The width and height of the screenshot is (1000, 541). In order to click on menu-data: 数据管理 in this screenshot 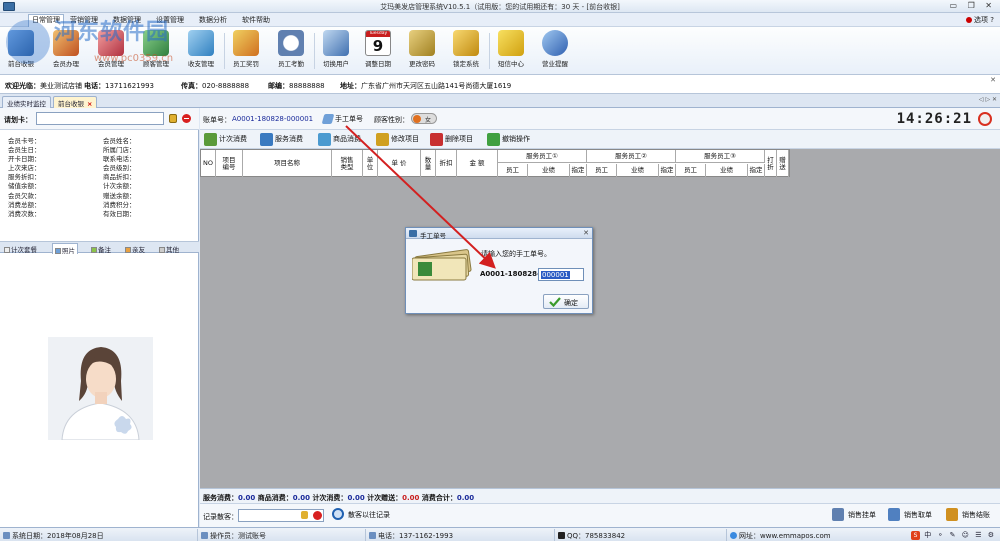, I will do `click(127, 20)`.